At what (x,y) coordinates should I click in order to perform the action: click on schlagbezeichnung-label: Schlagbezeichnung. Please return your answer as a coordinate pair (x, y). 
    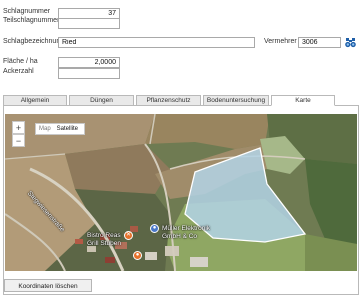
    Looking at the image, I should click on (34, 41).